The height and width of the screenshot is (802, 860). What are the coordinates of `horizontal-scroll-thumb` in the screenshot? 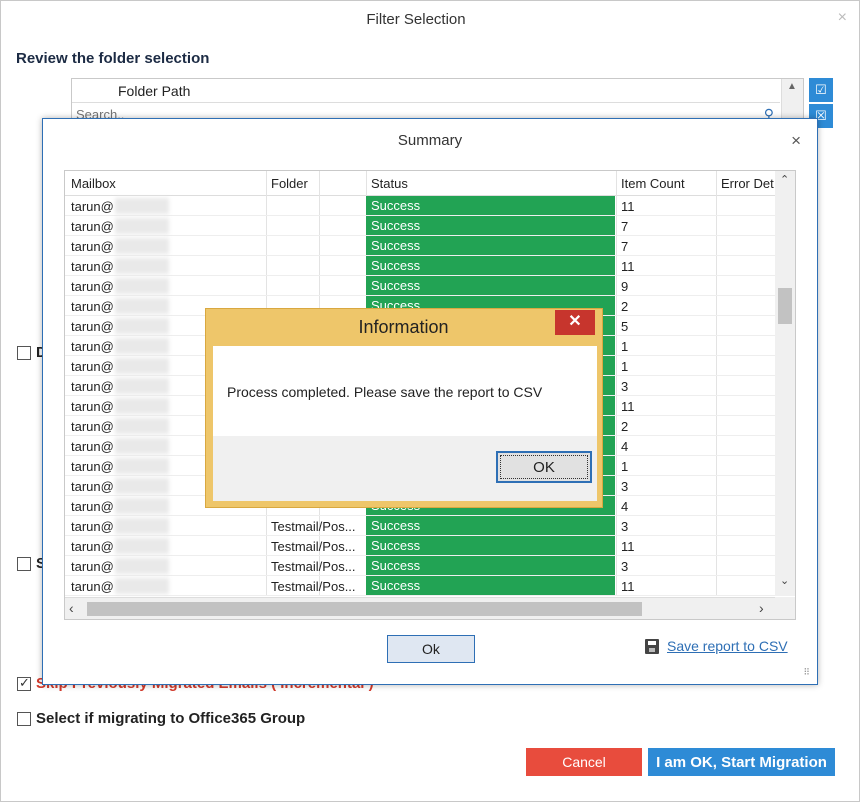 It's located at (364, 609).